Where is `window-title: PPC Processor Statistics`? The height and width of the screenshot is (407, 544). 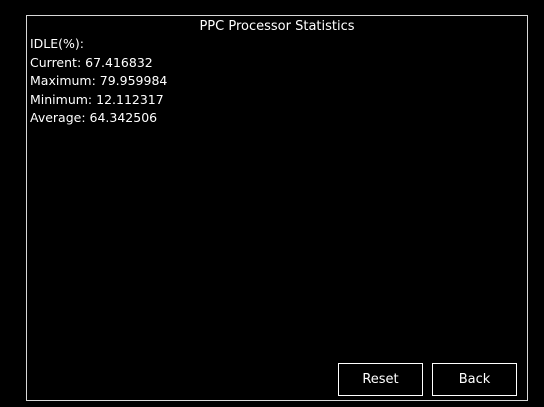 window-title: PPC Processor Statistics is located at coordinates (277, 26).